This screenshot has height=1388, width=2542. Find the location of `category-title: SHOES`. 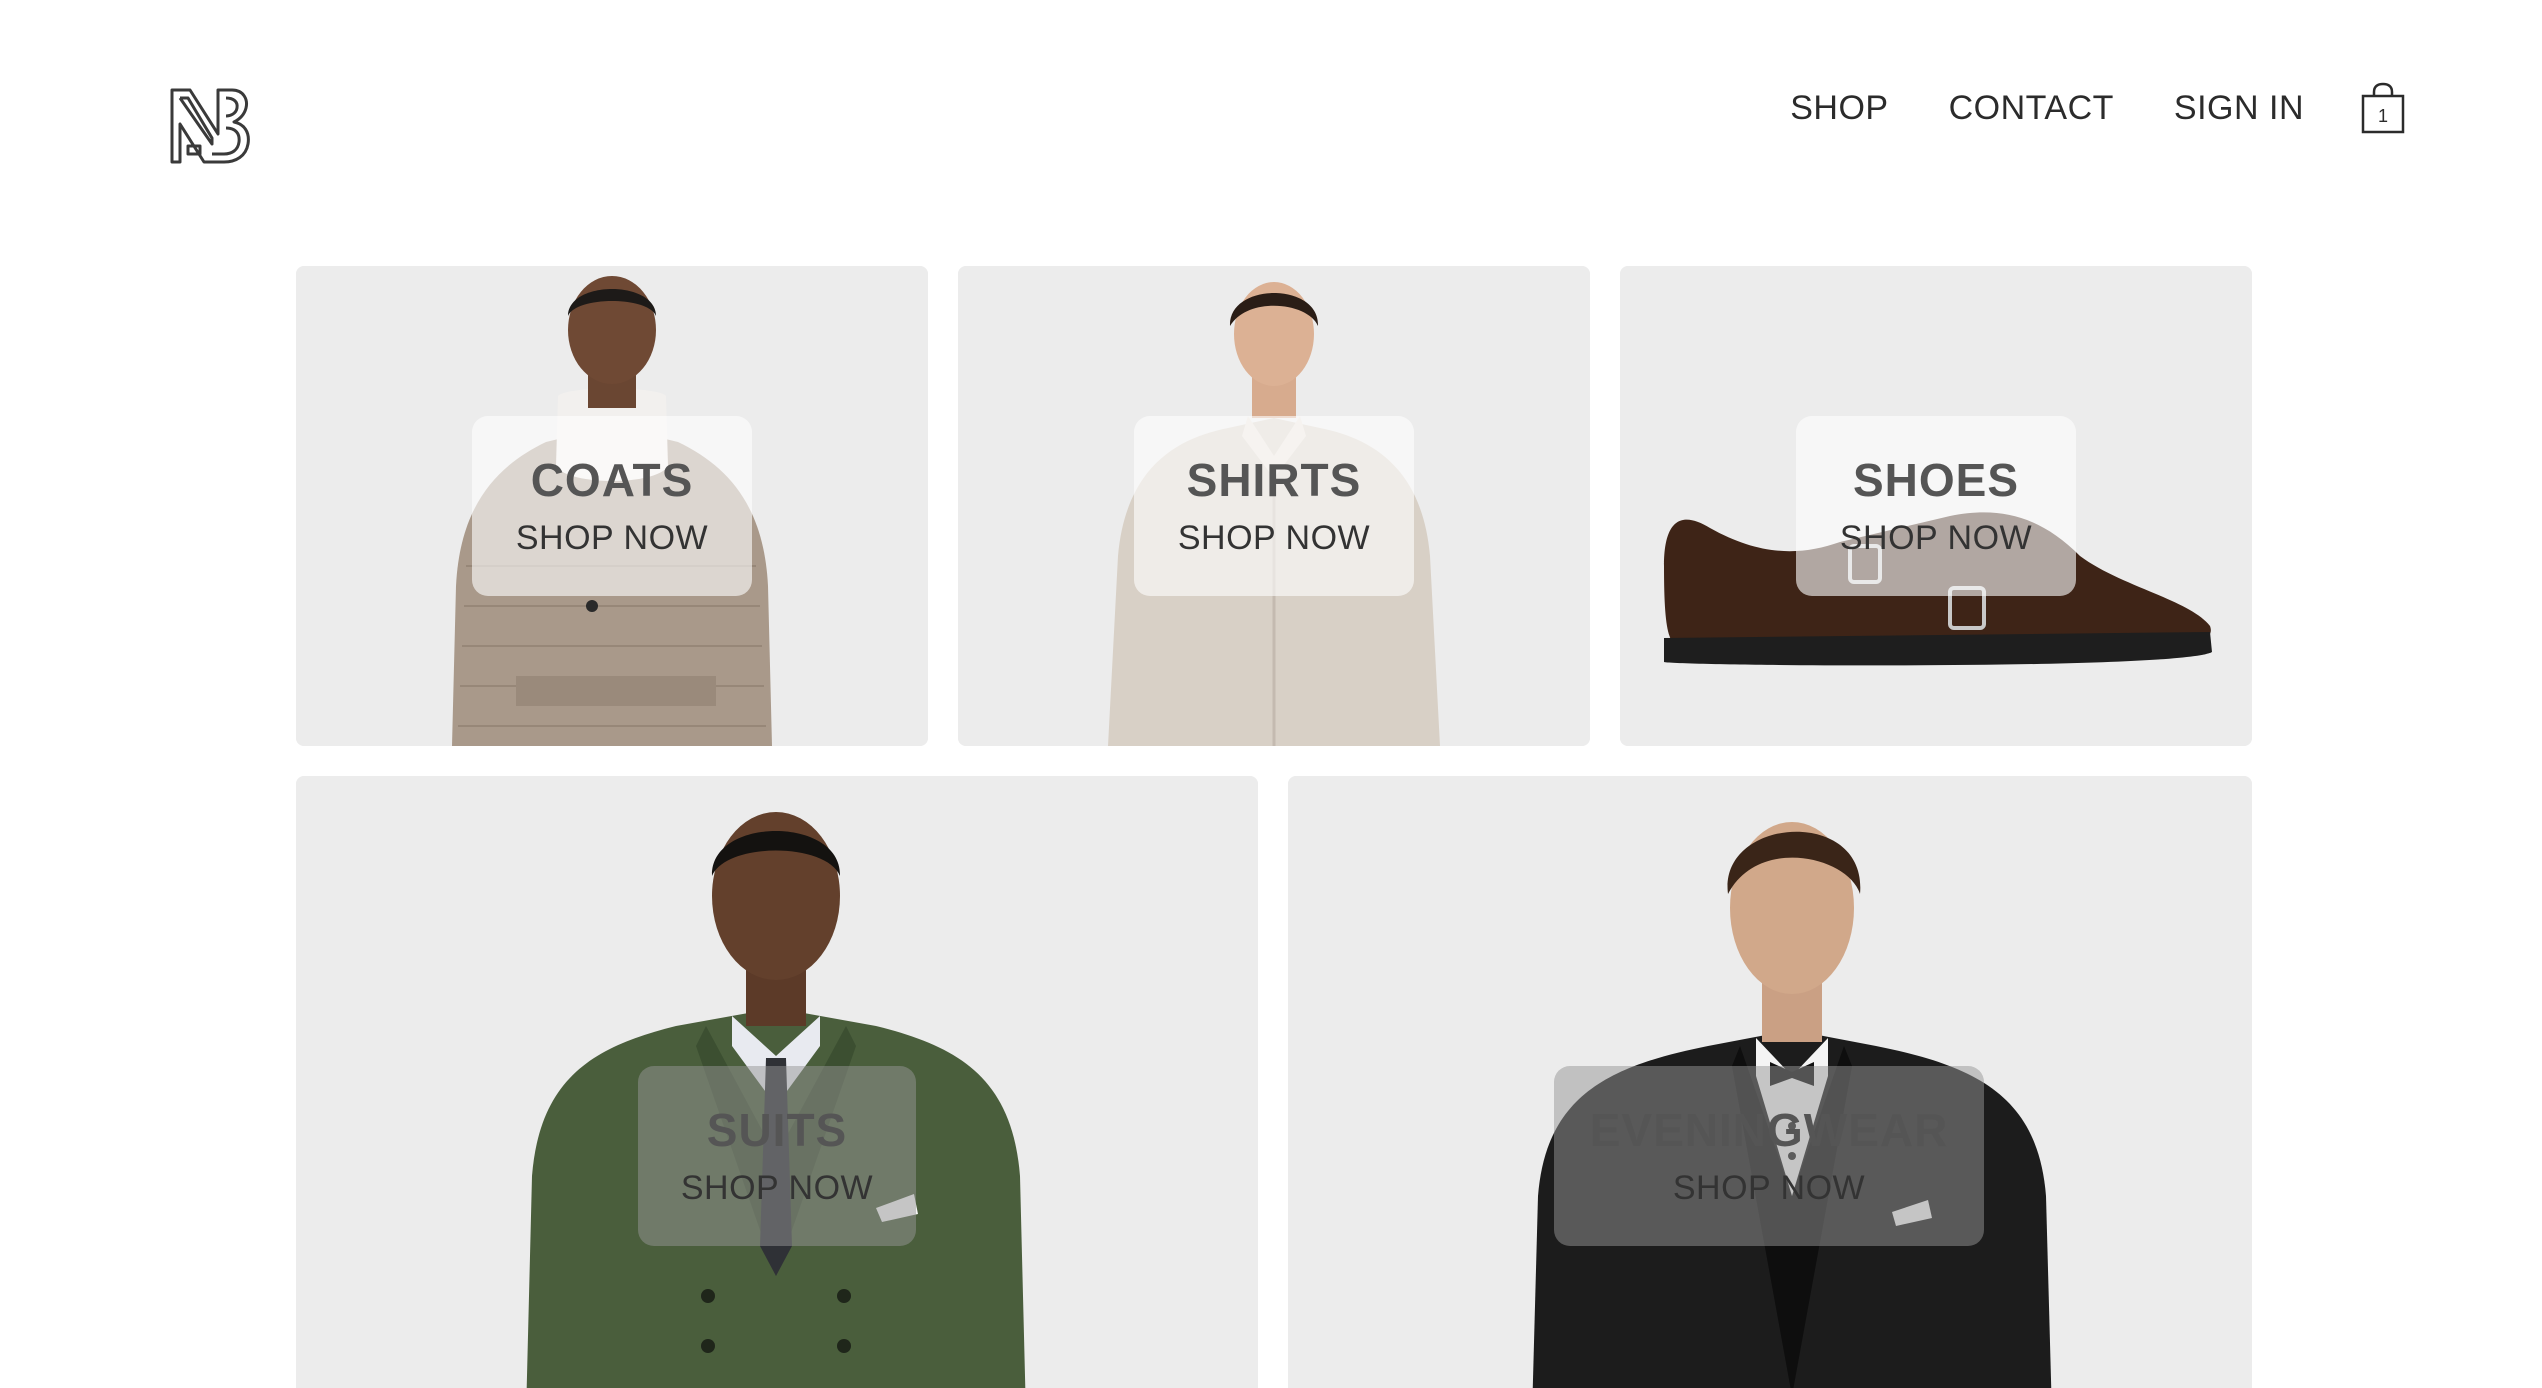

category-title: SHOES is located at coordinates (1936, 480).